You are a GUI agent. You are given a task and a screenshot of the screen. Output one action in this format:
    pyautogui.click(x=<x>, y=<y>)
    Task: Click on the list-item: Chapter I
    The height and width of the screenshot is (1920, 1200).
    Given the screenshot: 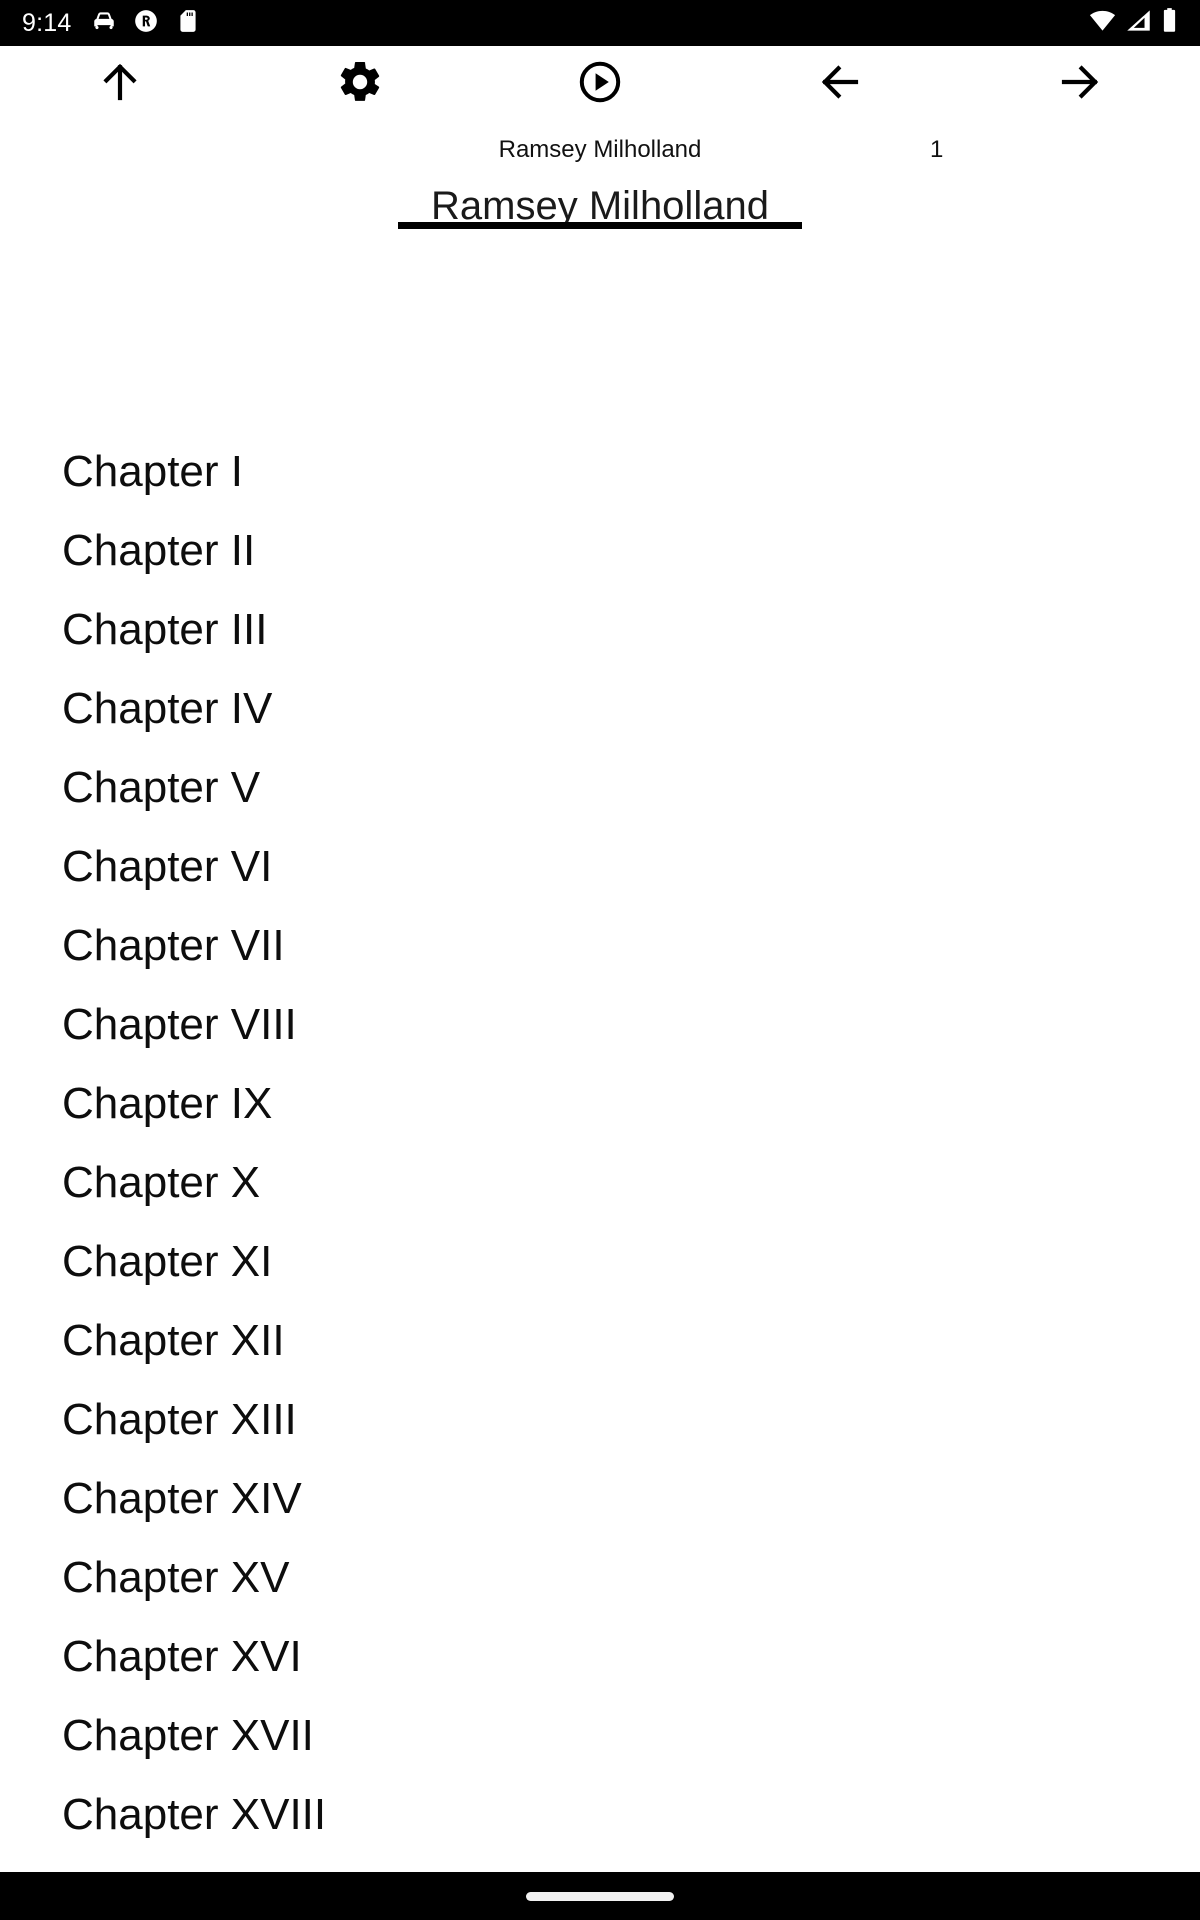 What is the action you would take?
    pyautogui.click(x=600, y=471)
    